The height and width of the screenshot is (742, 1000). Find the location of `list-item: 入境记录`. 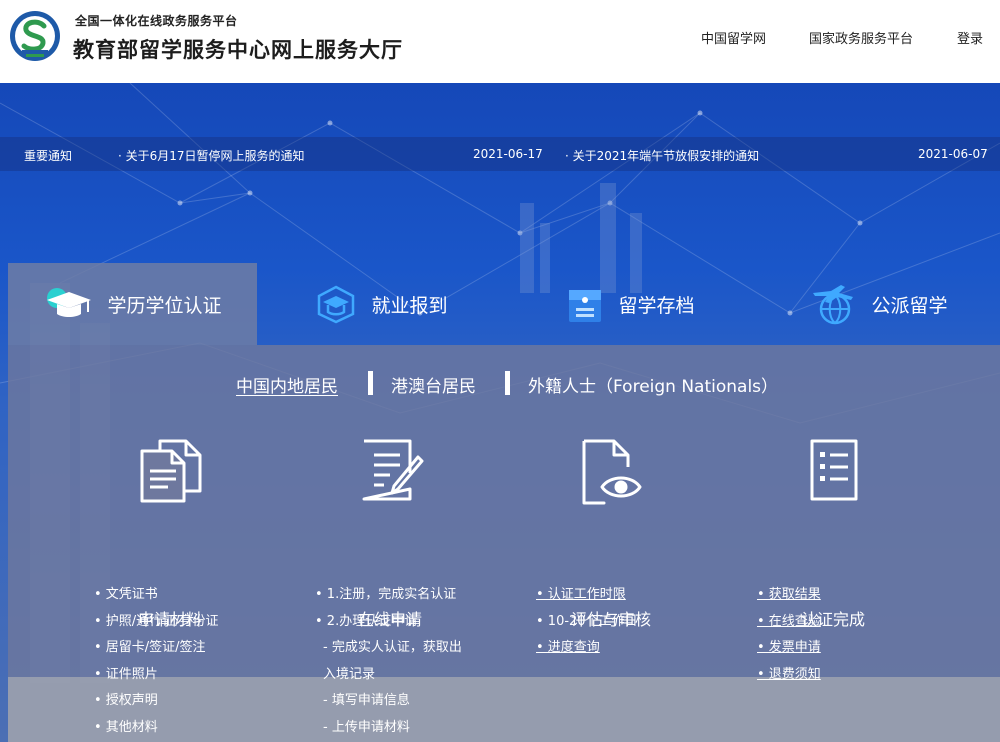

list-item: 入境记录 is located at coordinates (349, 674).